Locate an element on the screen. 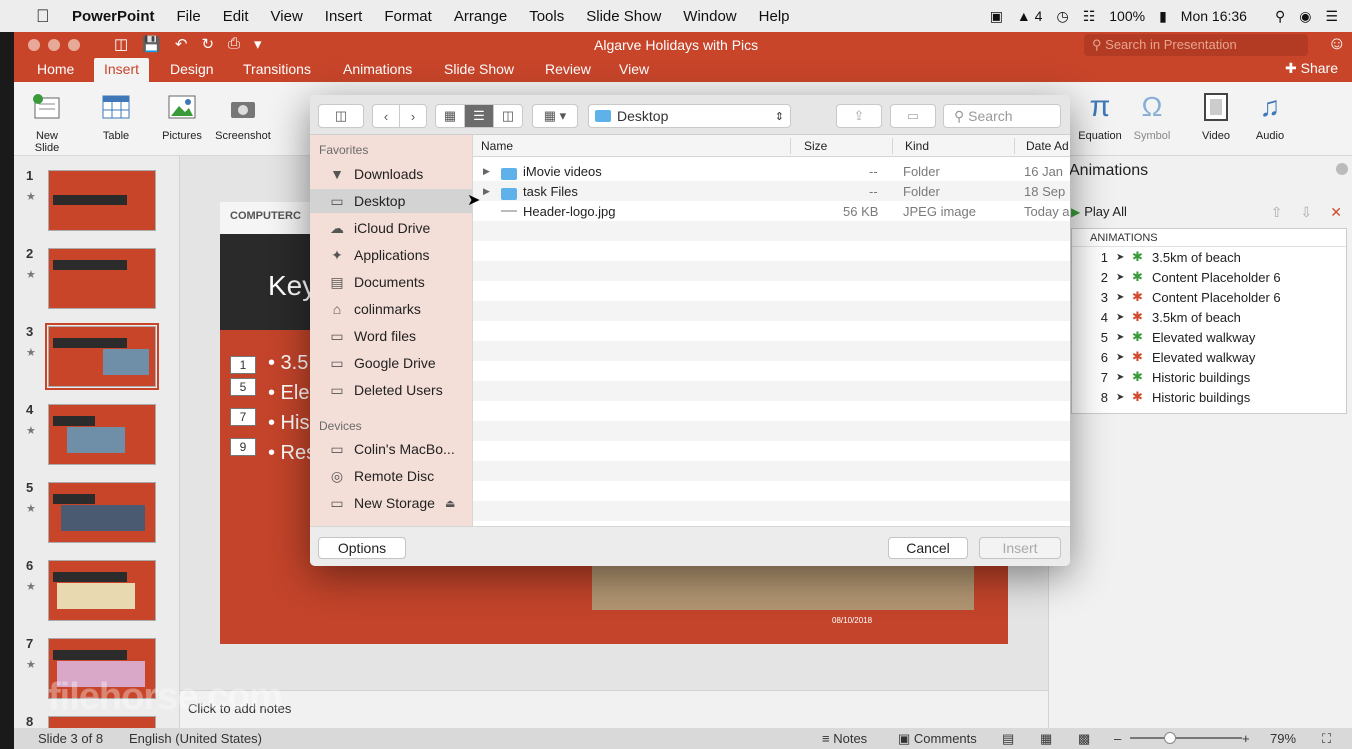 This screenshot has height=749, width=1352. wifi-icon: ☷ is located at coordinates (1089, 16).